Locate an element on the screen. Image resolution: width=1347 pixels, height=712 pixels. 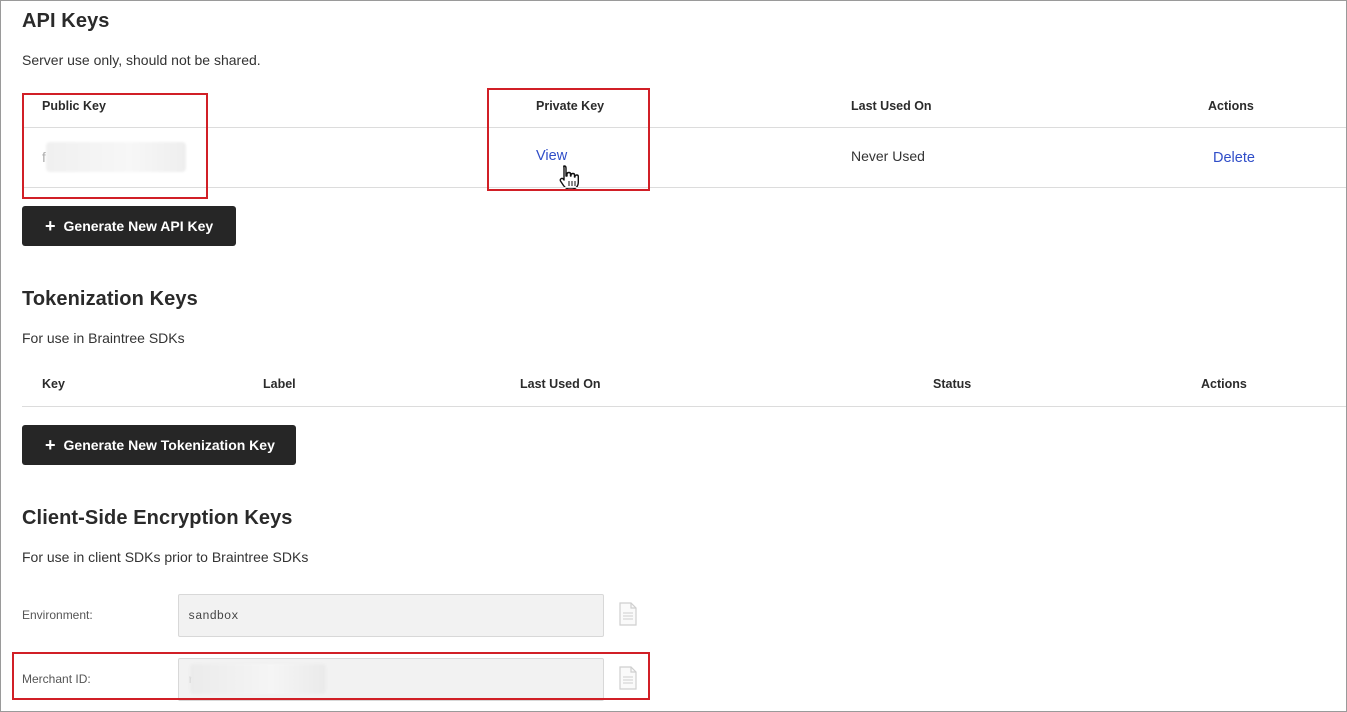
table-row-divider is located at coordinates (684, 187).